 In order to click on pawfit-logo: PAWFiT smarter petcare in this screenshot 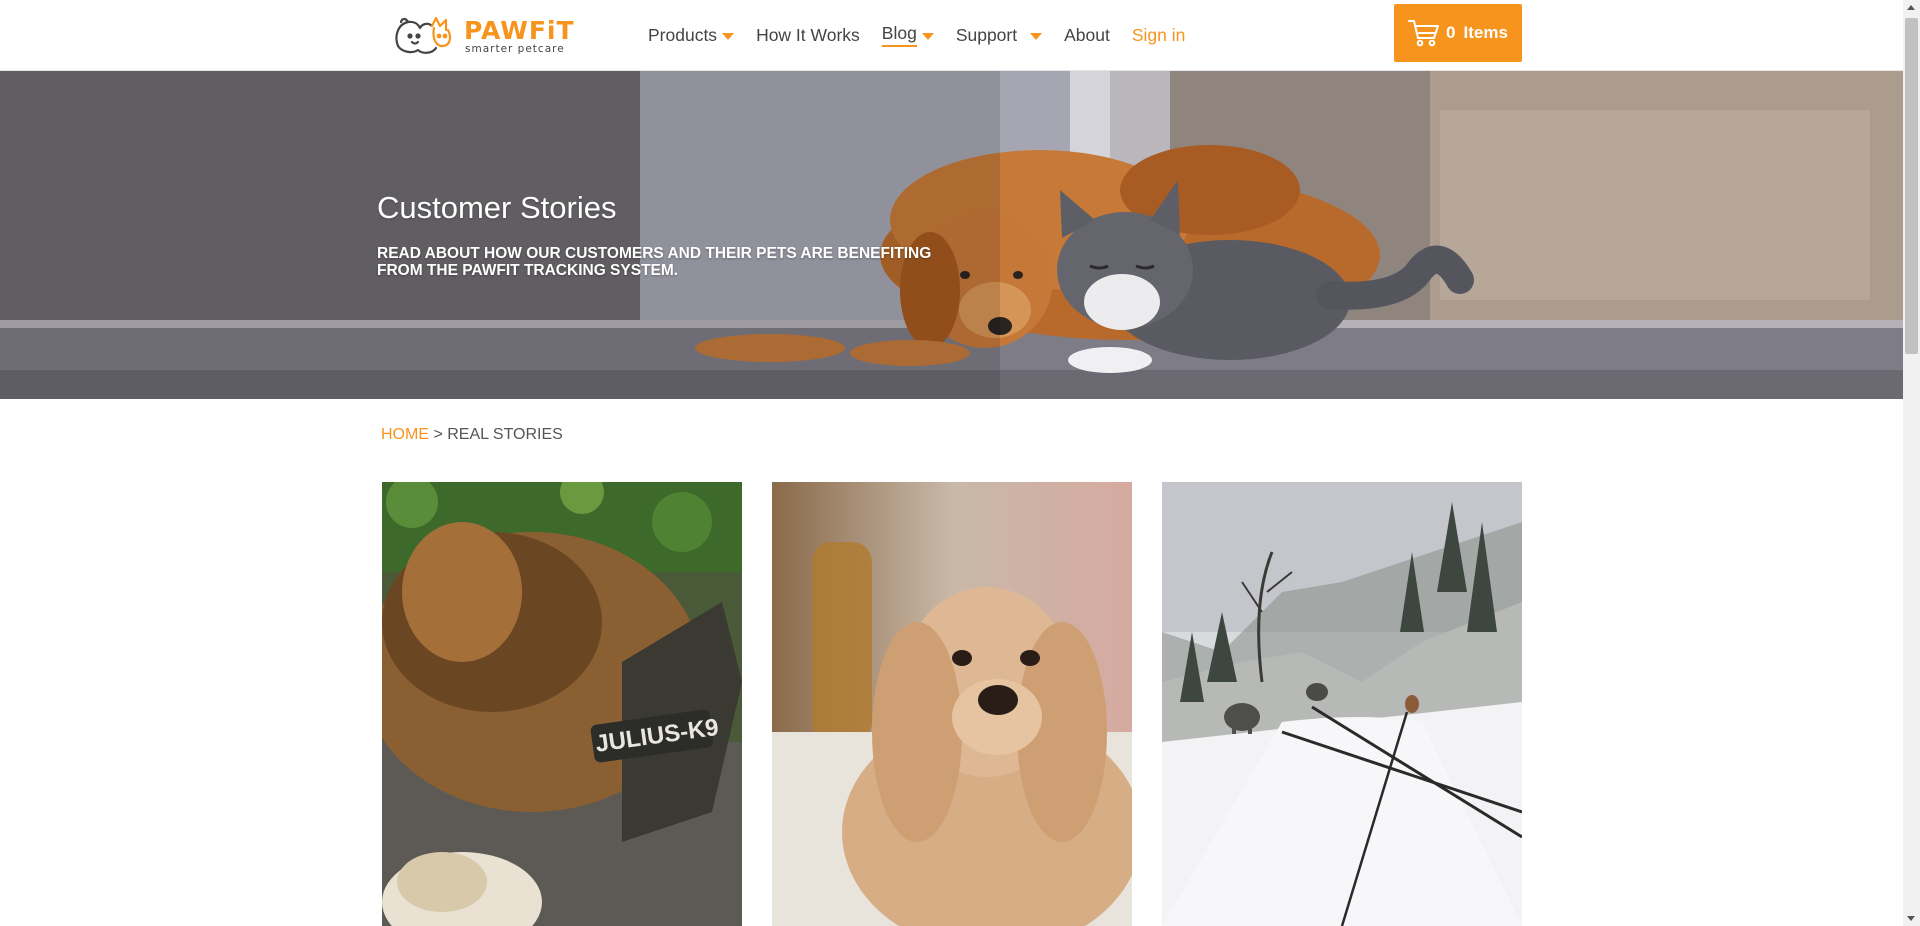, I will do `click(483, 35)`.